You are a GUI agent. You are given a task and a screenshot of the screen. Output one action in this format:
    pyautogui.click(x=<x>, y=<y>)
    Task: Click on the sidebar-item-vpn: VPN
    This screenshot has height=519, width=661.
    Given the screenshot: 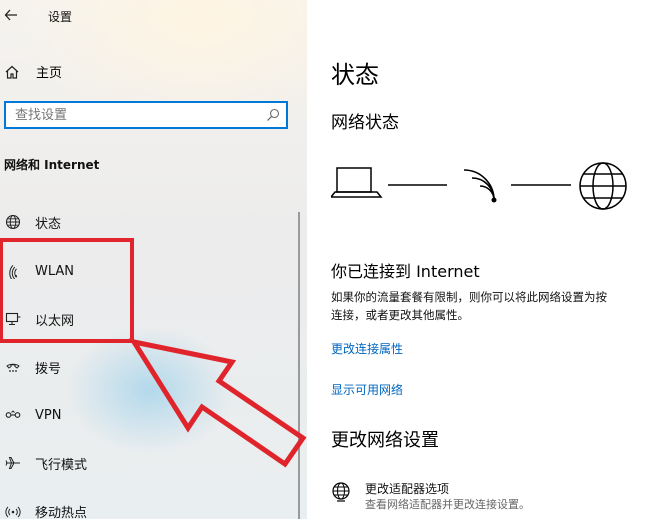 What is the action you would take?
    pyautogui.click(x=145, y=415)
    